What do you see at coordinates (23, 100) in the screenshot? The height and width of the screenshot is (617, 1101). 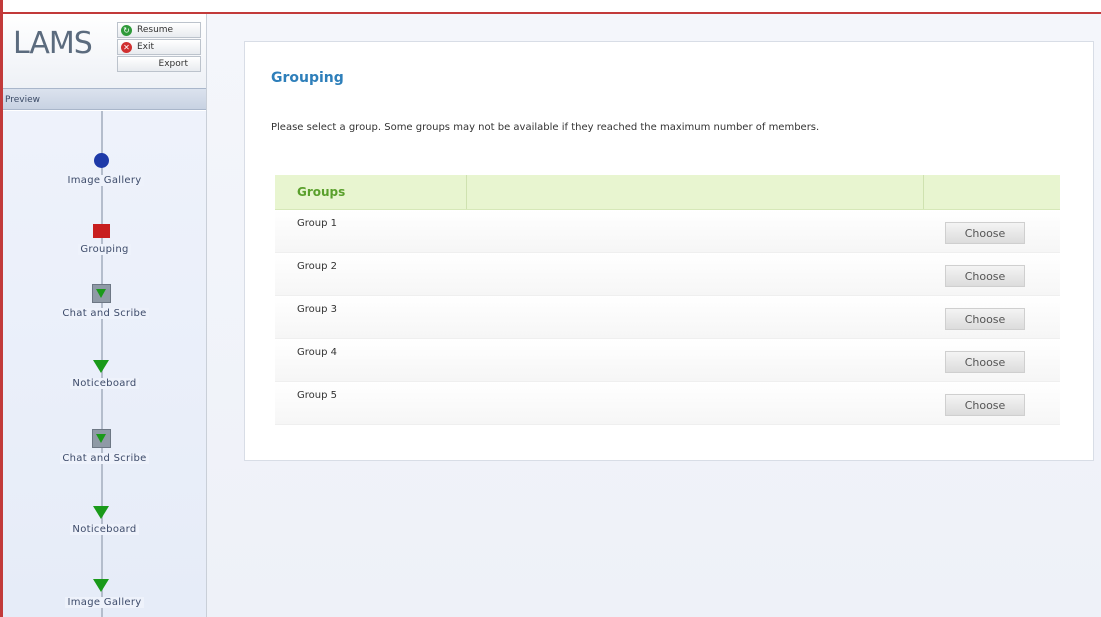 I see `preview-label: Preview` at bounding box center [23, 100].